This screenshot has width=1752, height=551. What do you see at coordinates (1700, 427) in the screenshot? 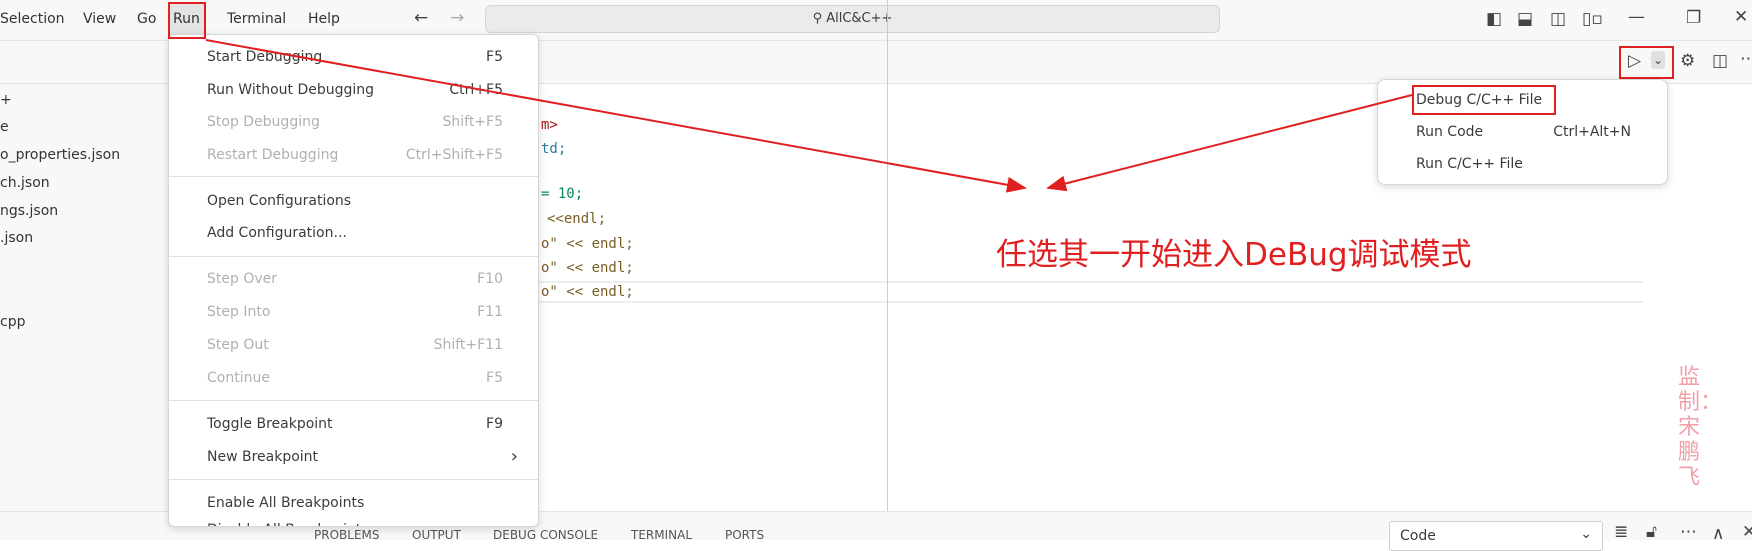
I see `watermark: 监制：宋鹏飞` at bounding box center [1700, 427].